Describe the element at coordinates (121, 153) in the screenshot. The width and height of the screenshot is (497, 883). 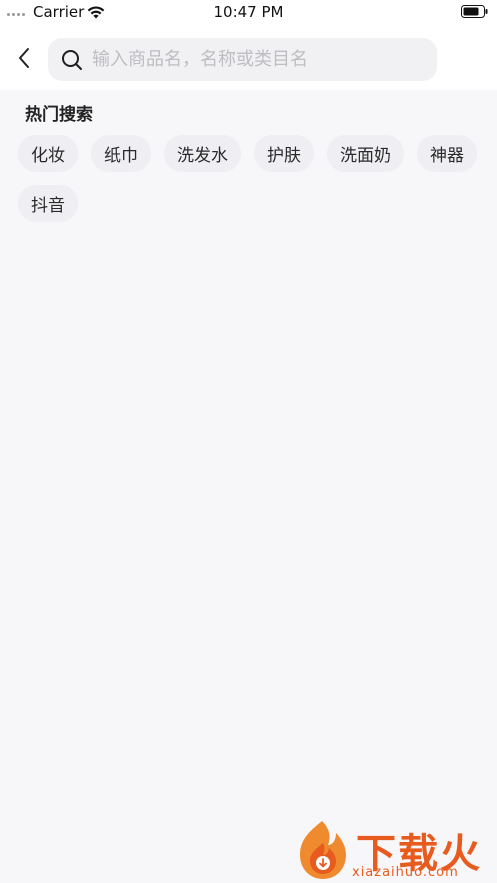
I see `hot-search-tag: 纸巾` at that location.